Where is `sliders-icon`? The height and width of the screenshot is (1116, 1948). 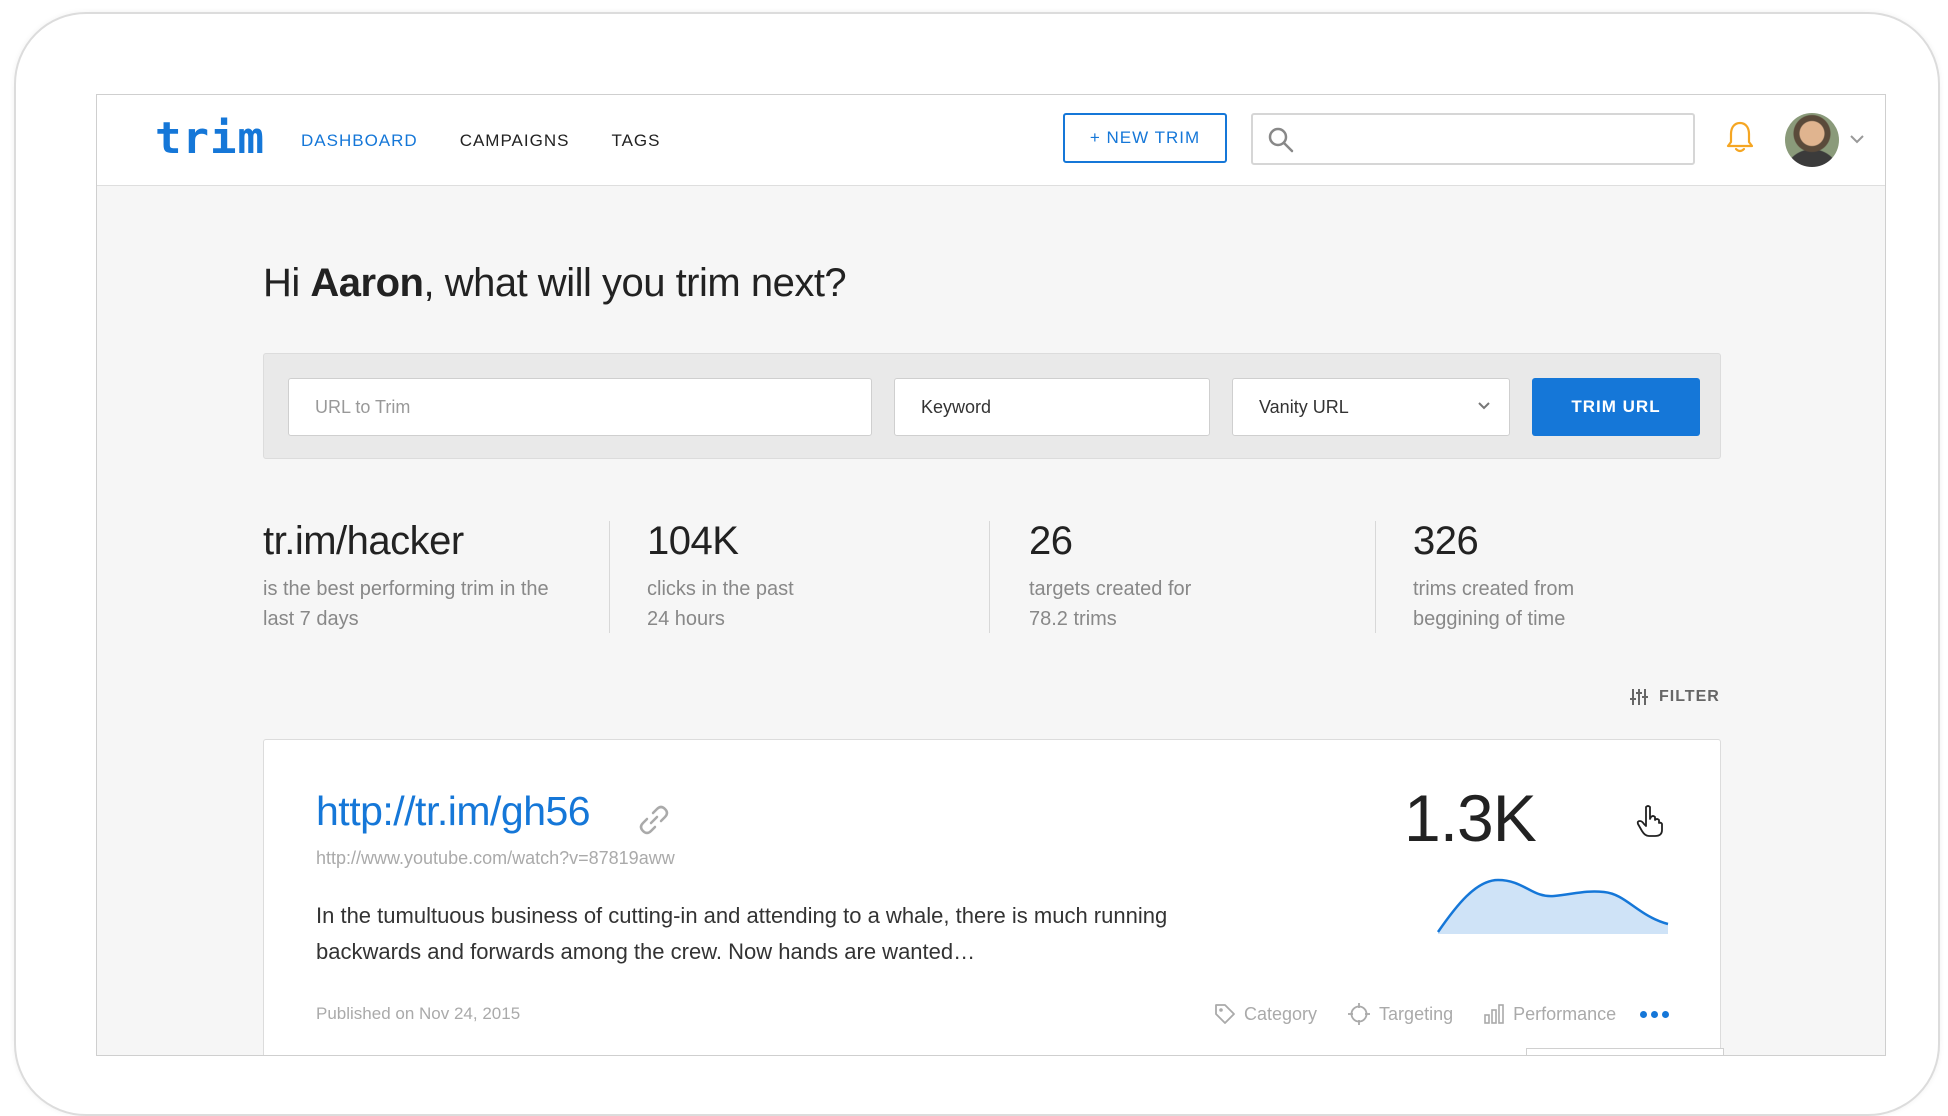
sliders-icon is located at coordinates (1639, 697).